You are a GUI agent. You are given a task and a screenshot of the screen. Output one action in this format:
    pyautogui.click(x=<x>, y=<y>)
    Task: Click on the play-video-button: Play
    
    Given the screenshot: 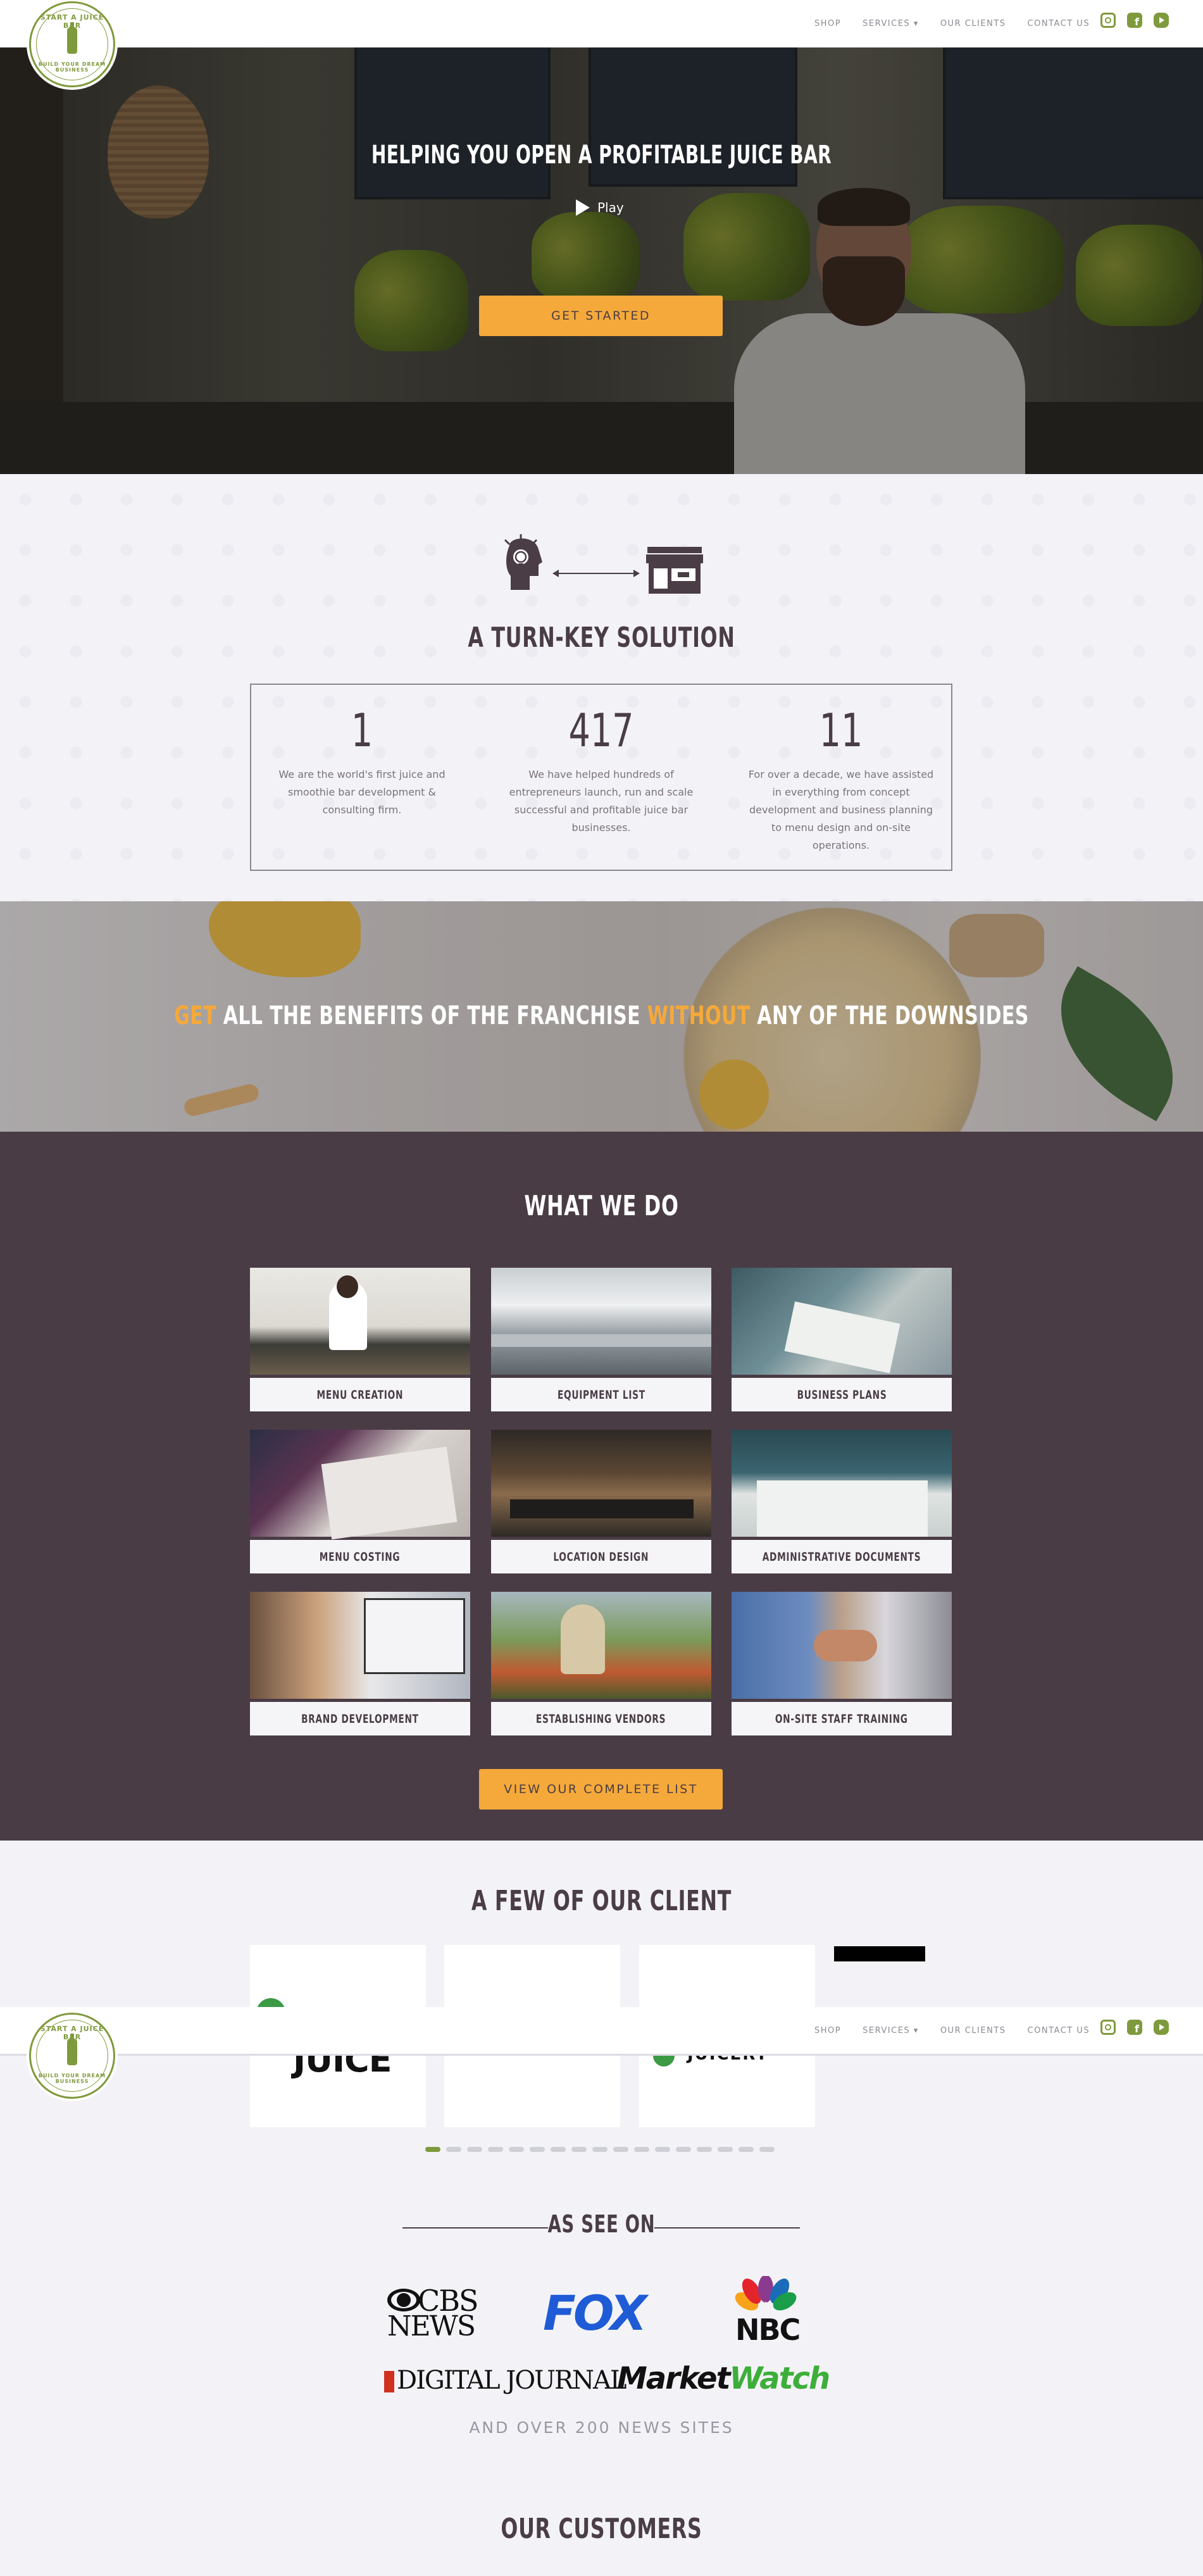 What is the action you would take?
    pyautogui.click(x=604, y=207)
    